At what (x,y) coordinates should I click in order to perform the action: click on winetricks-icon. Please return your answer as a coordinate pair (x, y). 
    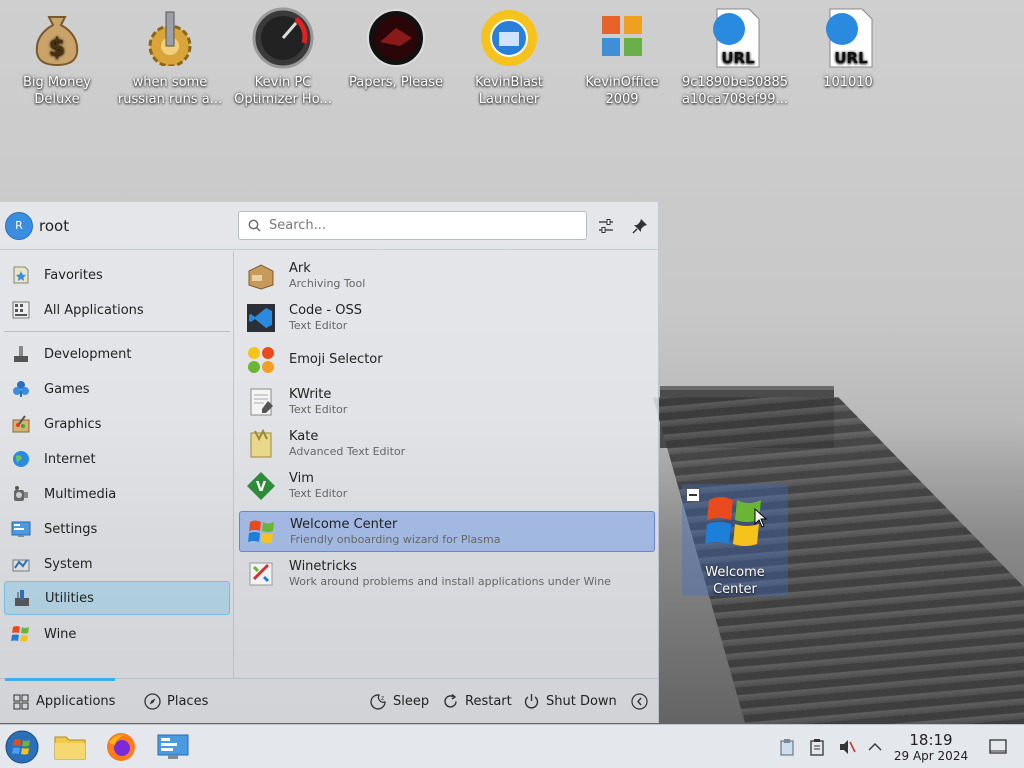
    Looking at the image, I should click on (261, 574).